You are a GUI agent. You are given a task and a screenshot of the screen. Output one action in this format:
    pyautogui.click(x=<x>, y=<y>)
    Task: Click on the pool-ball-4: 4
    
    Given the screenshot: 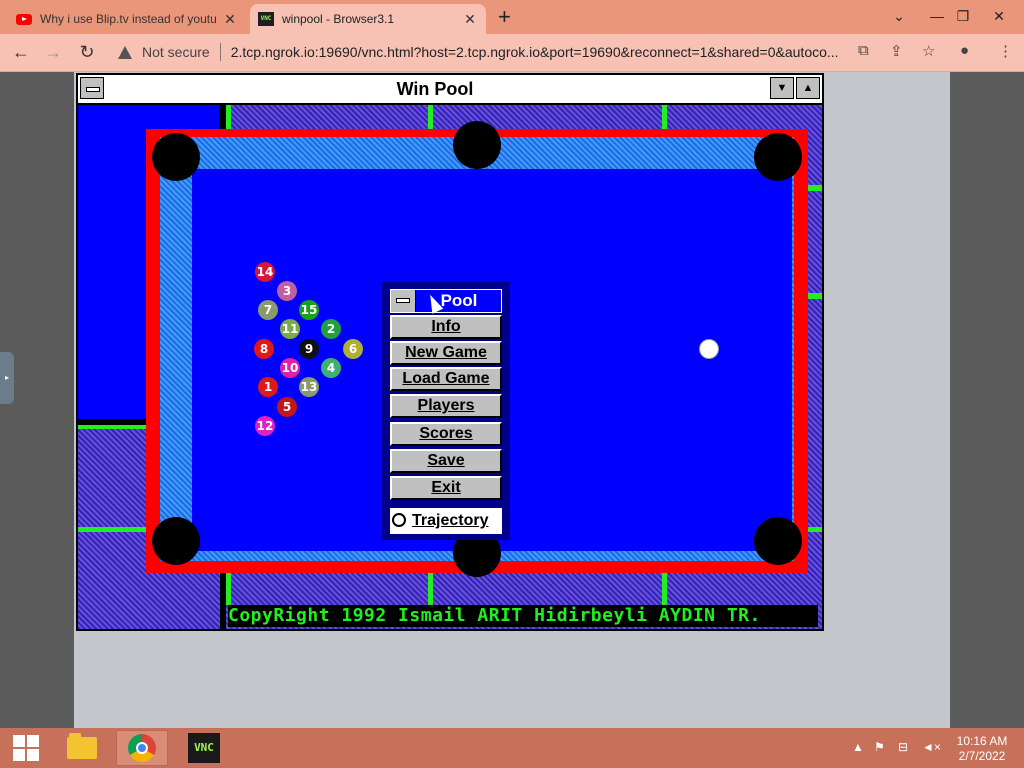 What is the action you would take?
    pyautogui.click(x=331, y=368)
    